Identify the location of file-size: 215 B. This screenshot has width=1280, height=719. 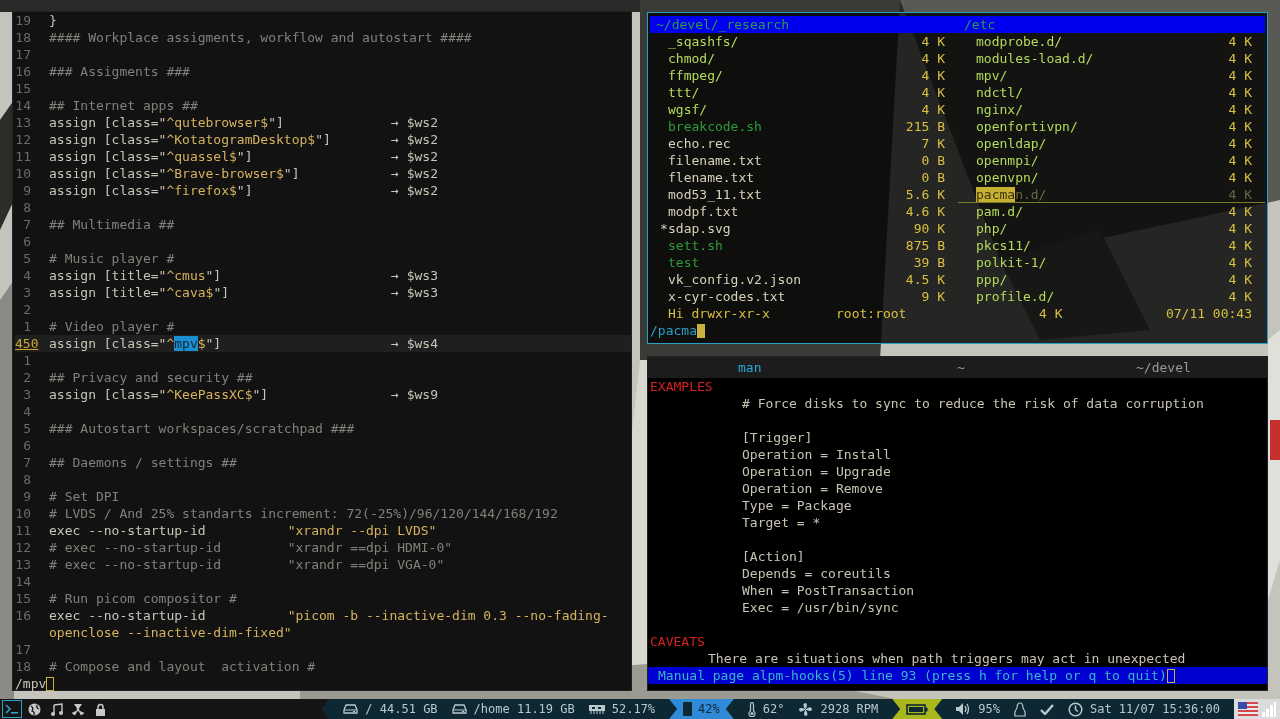
(925, 126).